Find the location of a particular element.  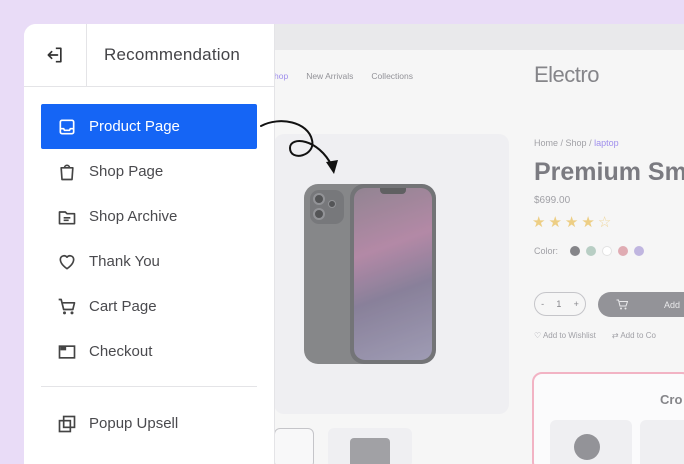

sidebar-item-checkout: Checkout is located at coordinates (149, 351).